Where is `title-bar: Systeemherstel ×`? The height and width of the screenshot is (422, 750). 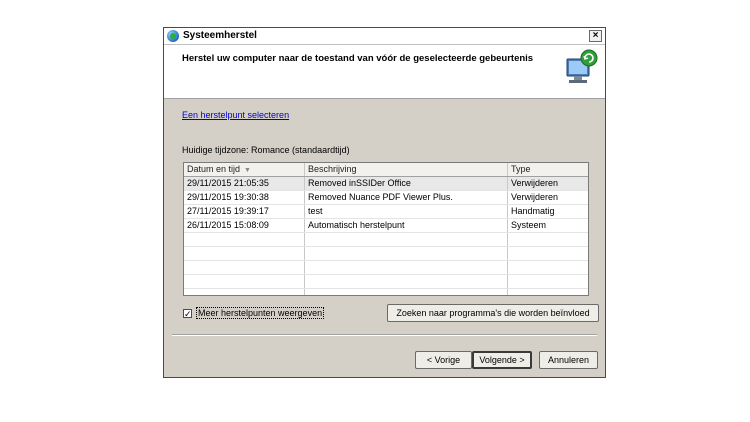
title-bar: Systeemherstel × is located at coordinates (384, 36).